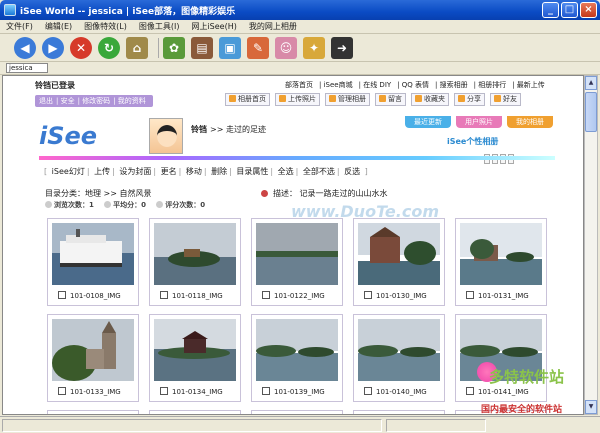  I want to click on top-nav-search: 搜索相册, so click(454, 85).